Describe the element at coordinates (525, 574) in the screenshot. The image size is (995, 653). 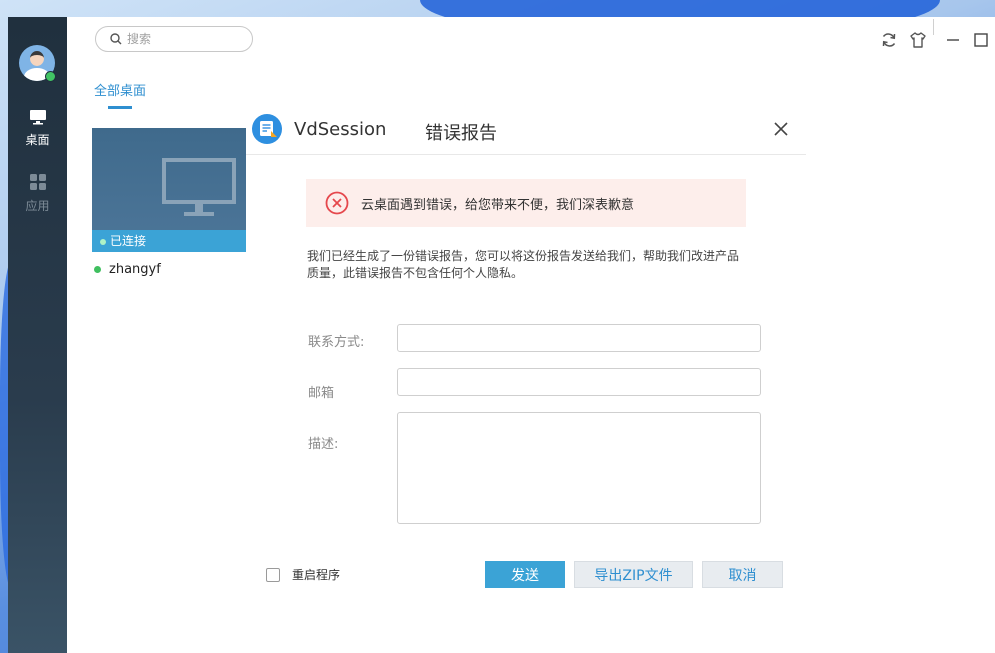
I see `send-button: 发送` at that location.